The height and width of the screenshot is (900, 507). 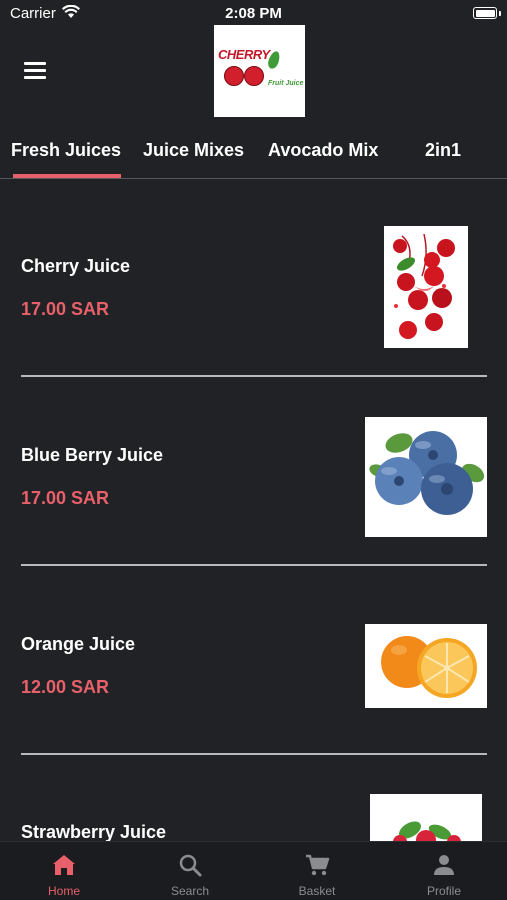 What do you see at coordinates (190, 891) in the screenshot?
I see `nav-label: Search` at bounding box center [190, 891].